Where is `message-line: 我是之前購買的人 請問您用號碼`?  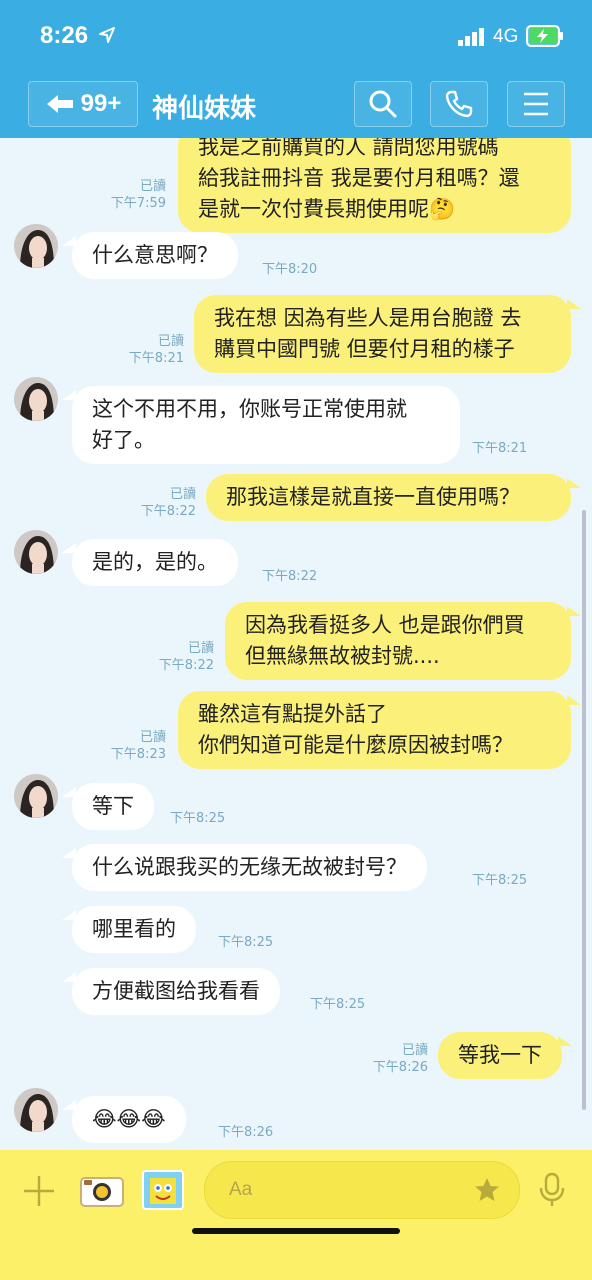 message-line: 我是之前購買的人 請問您用號碼 is located at coordinates (348, 148).